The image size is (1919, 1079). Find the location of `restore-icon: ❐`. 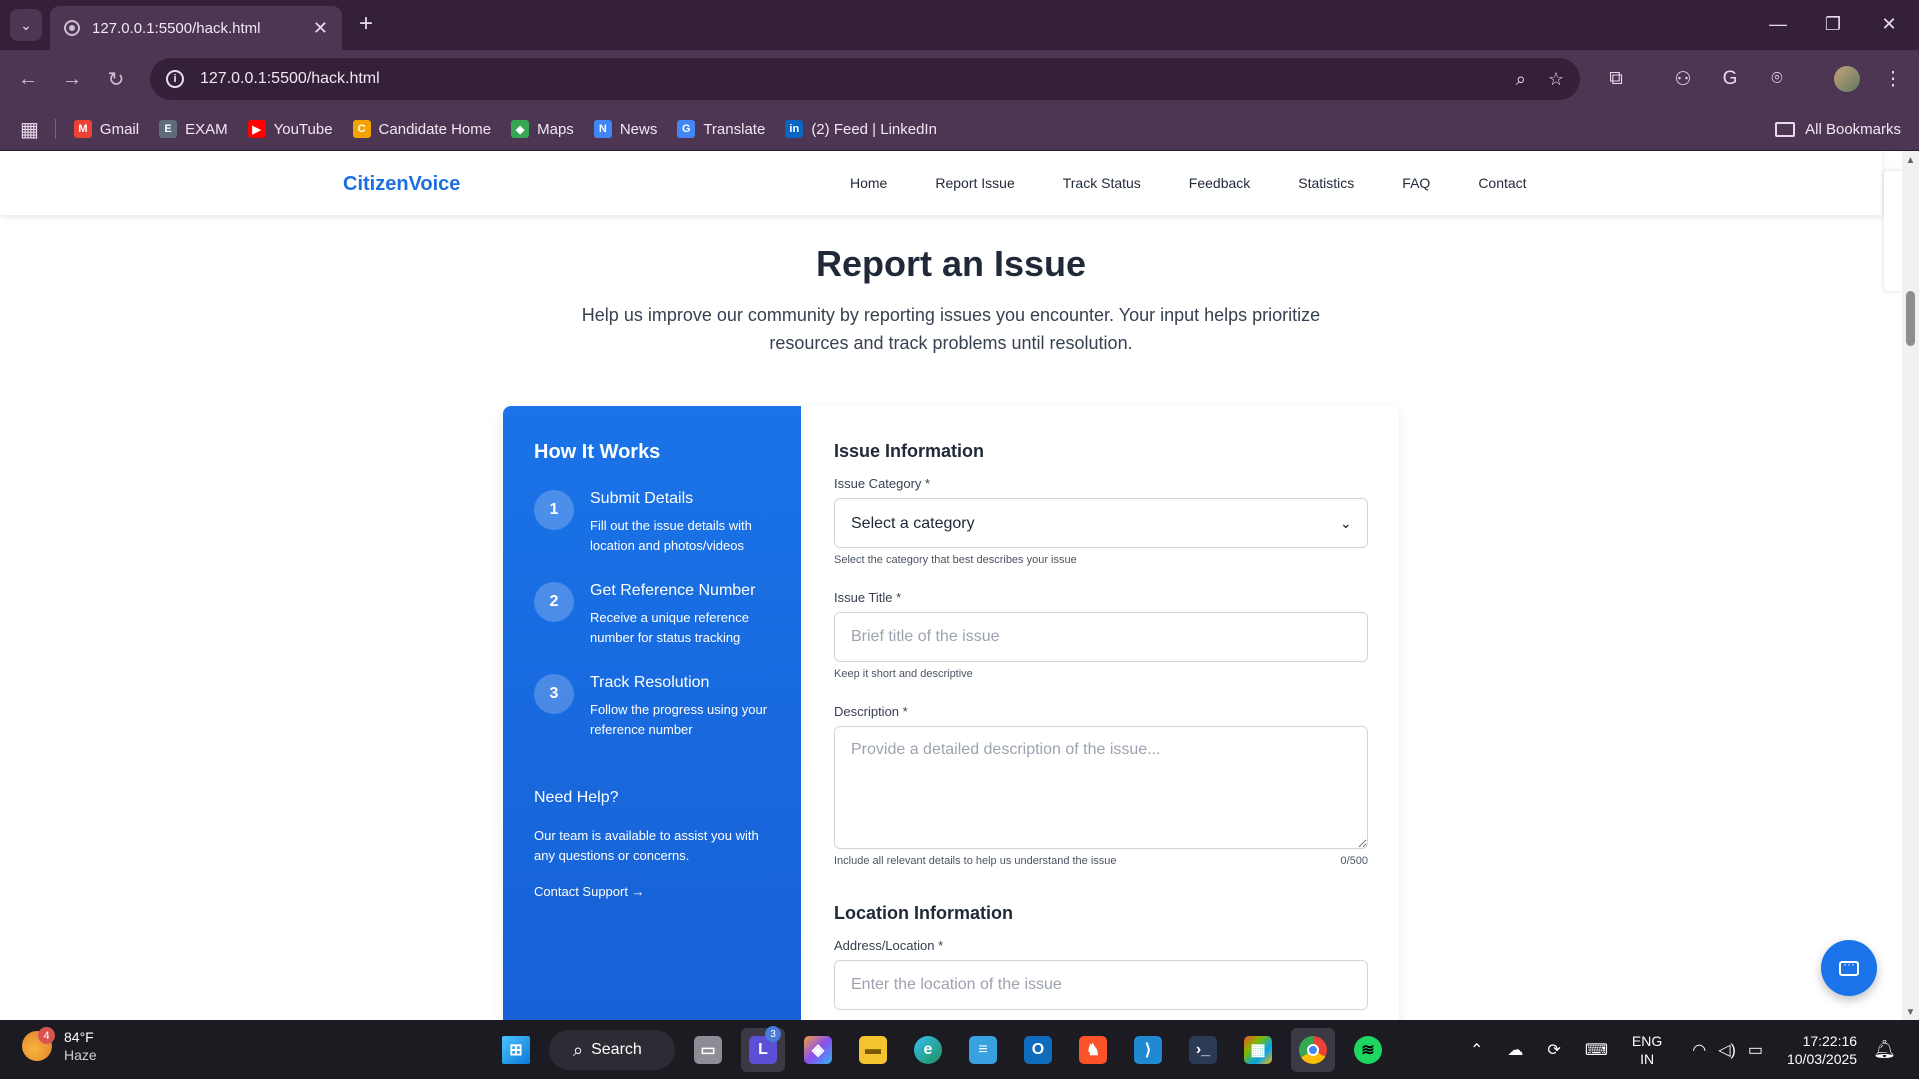

restore-icon: ❐ is located at coordinates (1833, 24).